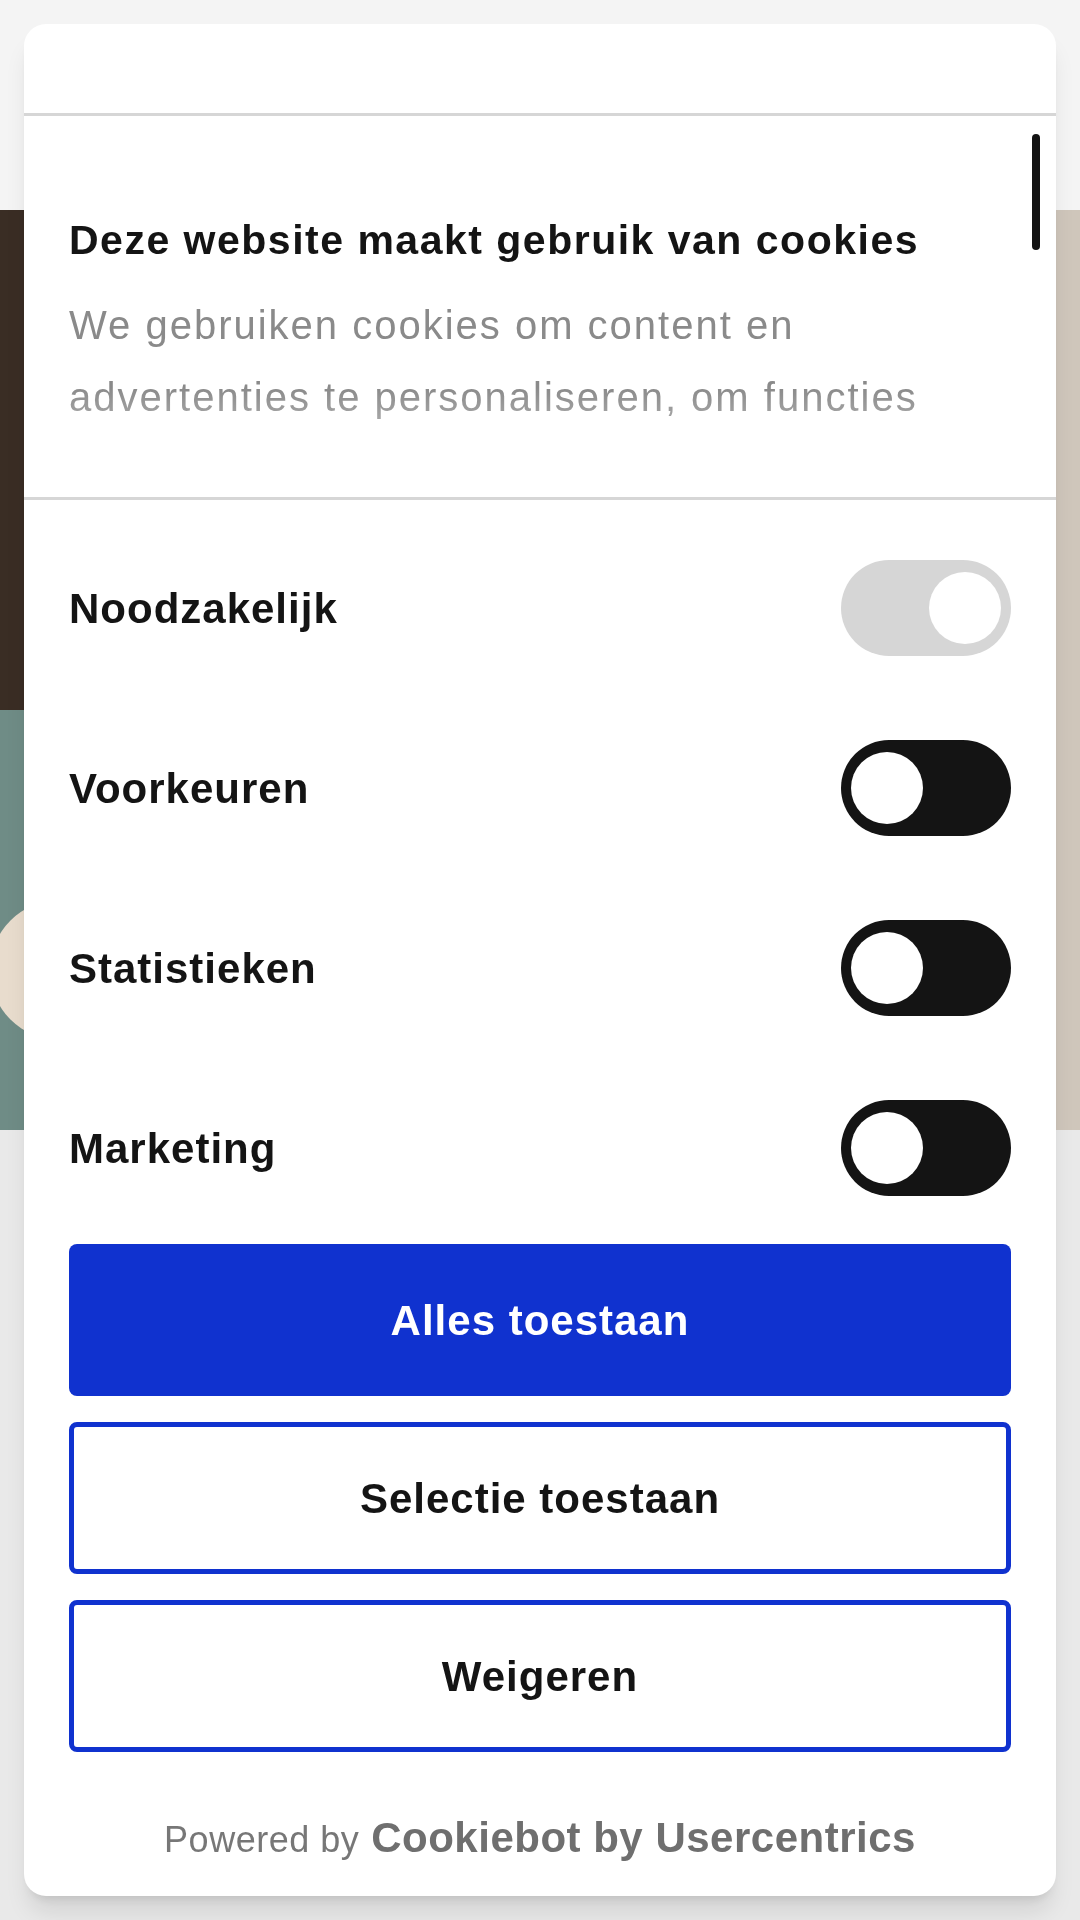 The width and height of the screenshot is (1080, 1920). What do you see at coordinates (643, 1837) in the screenshot?
I see `brand-link: Cookiebot by Usercentrics` at bounding box center [643, 1837].